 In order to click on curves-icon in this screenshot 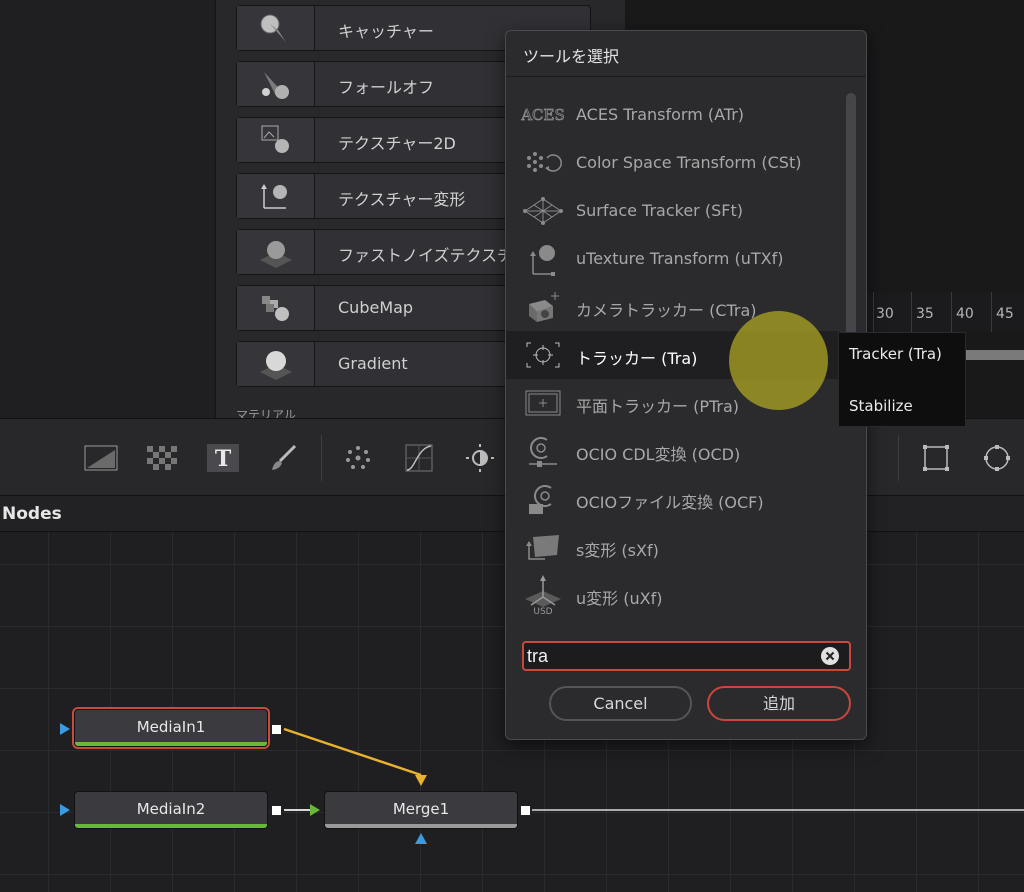, I will do `click(419, 458)`.